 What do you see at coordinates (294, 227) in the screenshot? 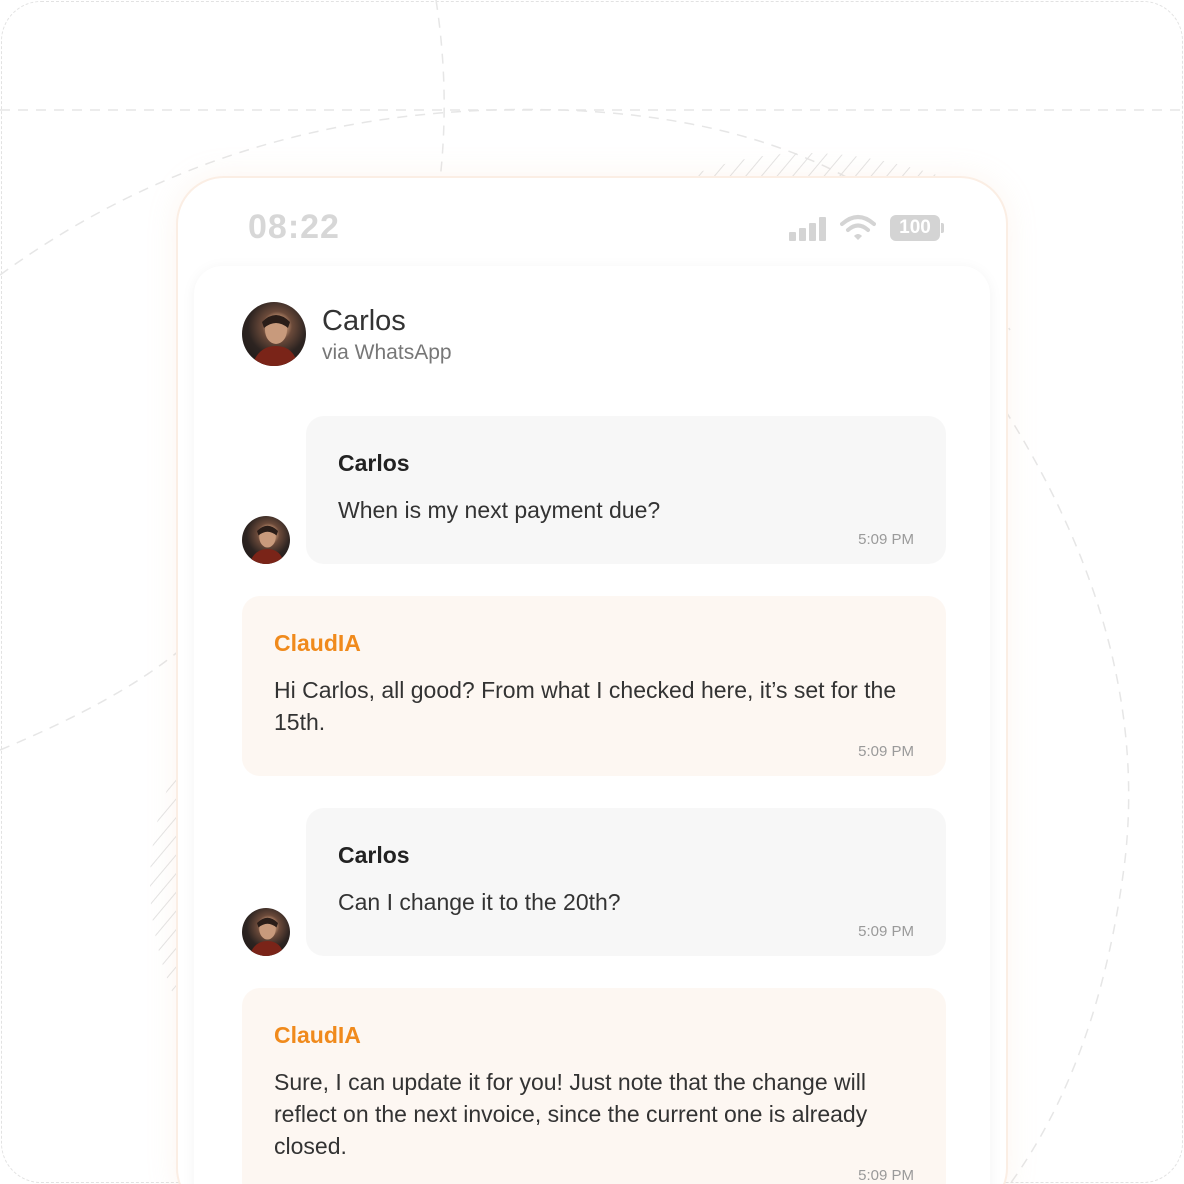
I see `status-time: 08:22` at bounding box center [294, 227].